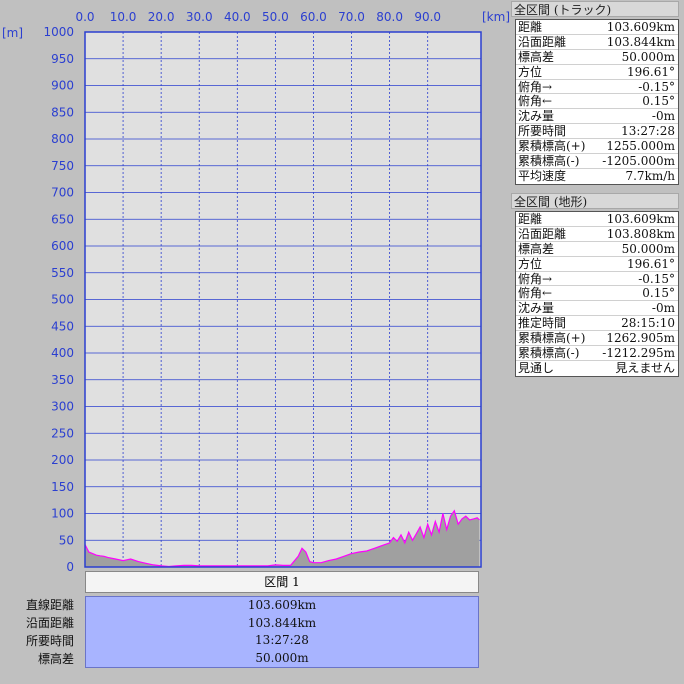  Describe the element at coordinates (648, 56) in the screenshot. I see `summary-row-value: 50.000m` at that location.